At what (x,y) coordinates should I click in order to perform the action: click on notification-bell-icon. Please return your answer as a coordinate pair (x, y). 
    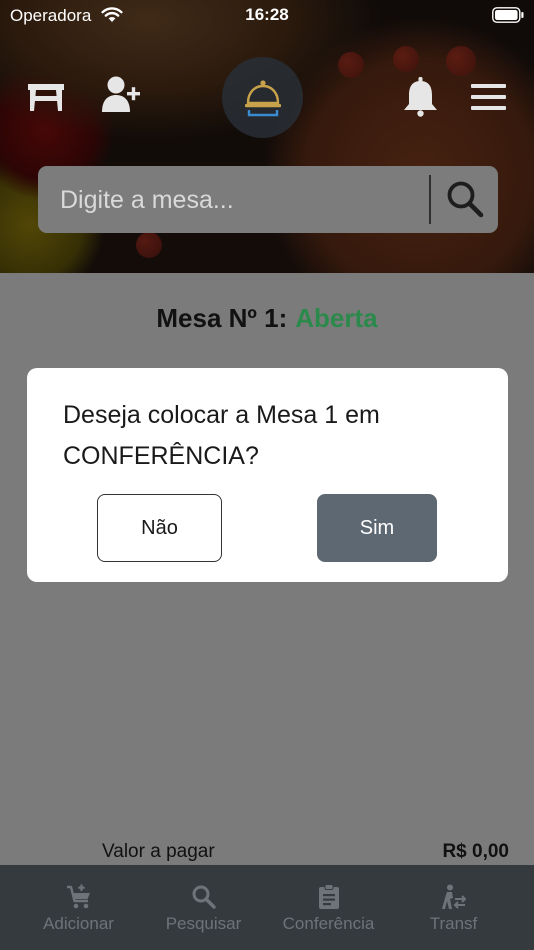
    Looking at the image, I should click on (420, 97).